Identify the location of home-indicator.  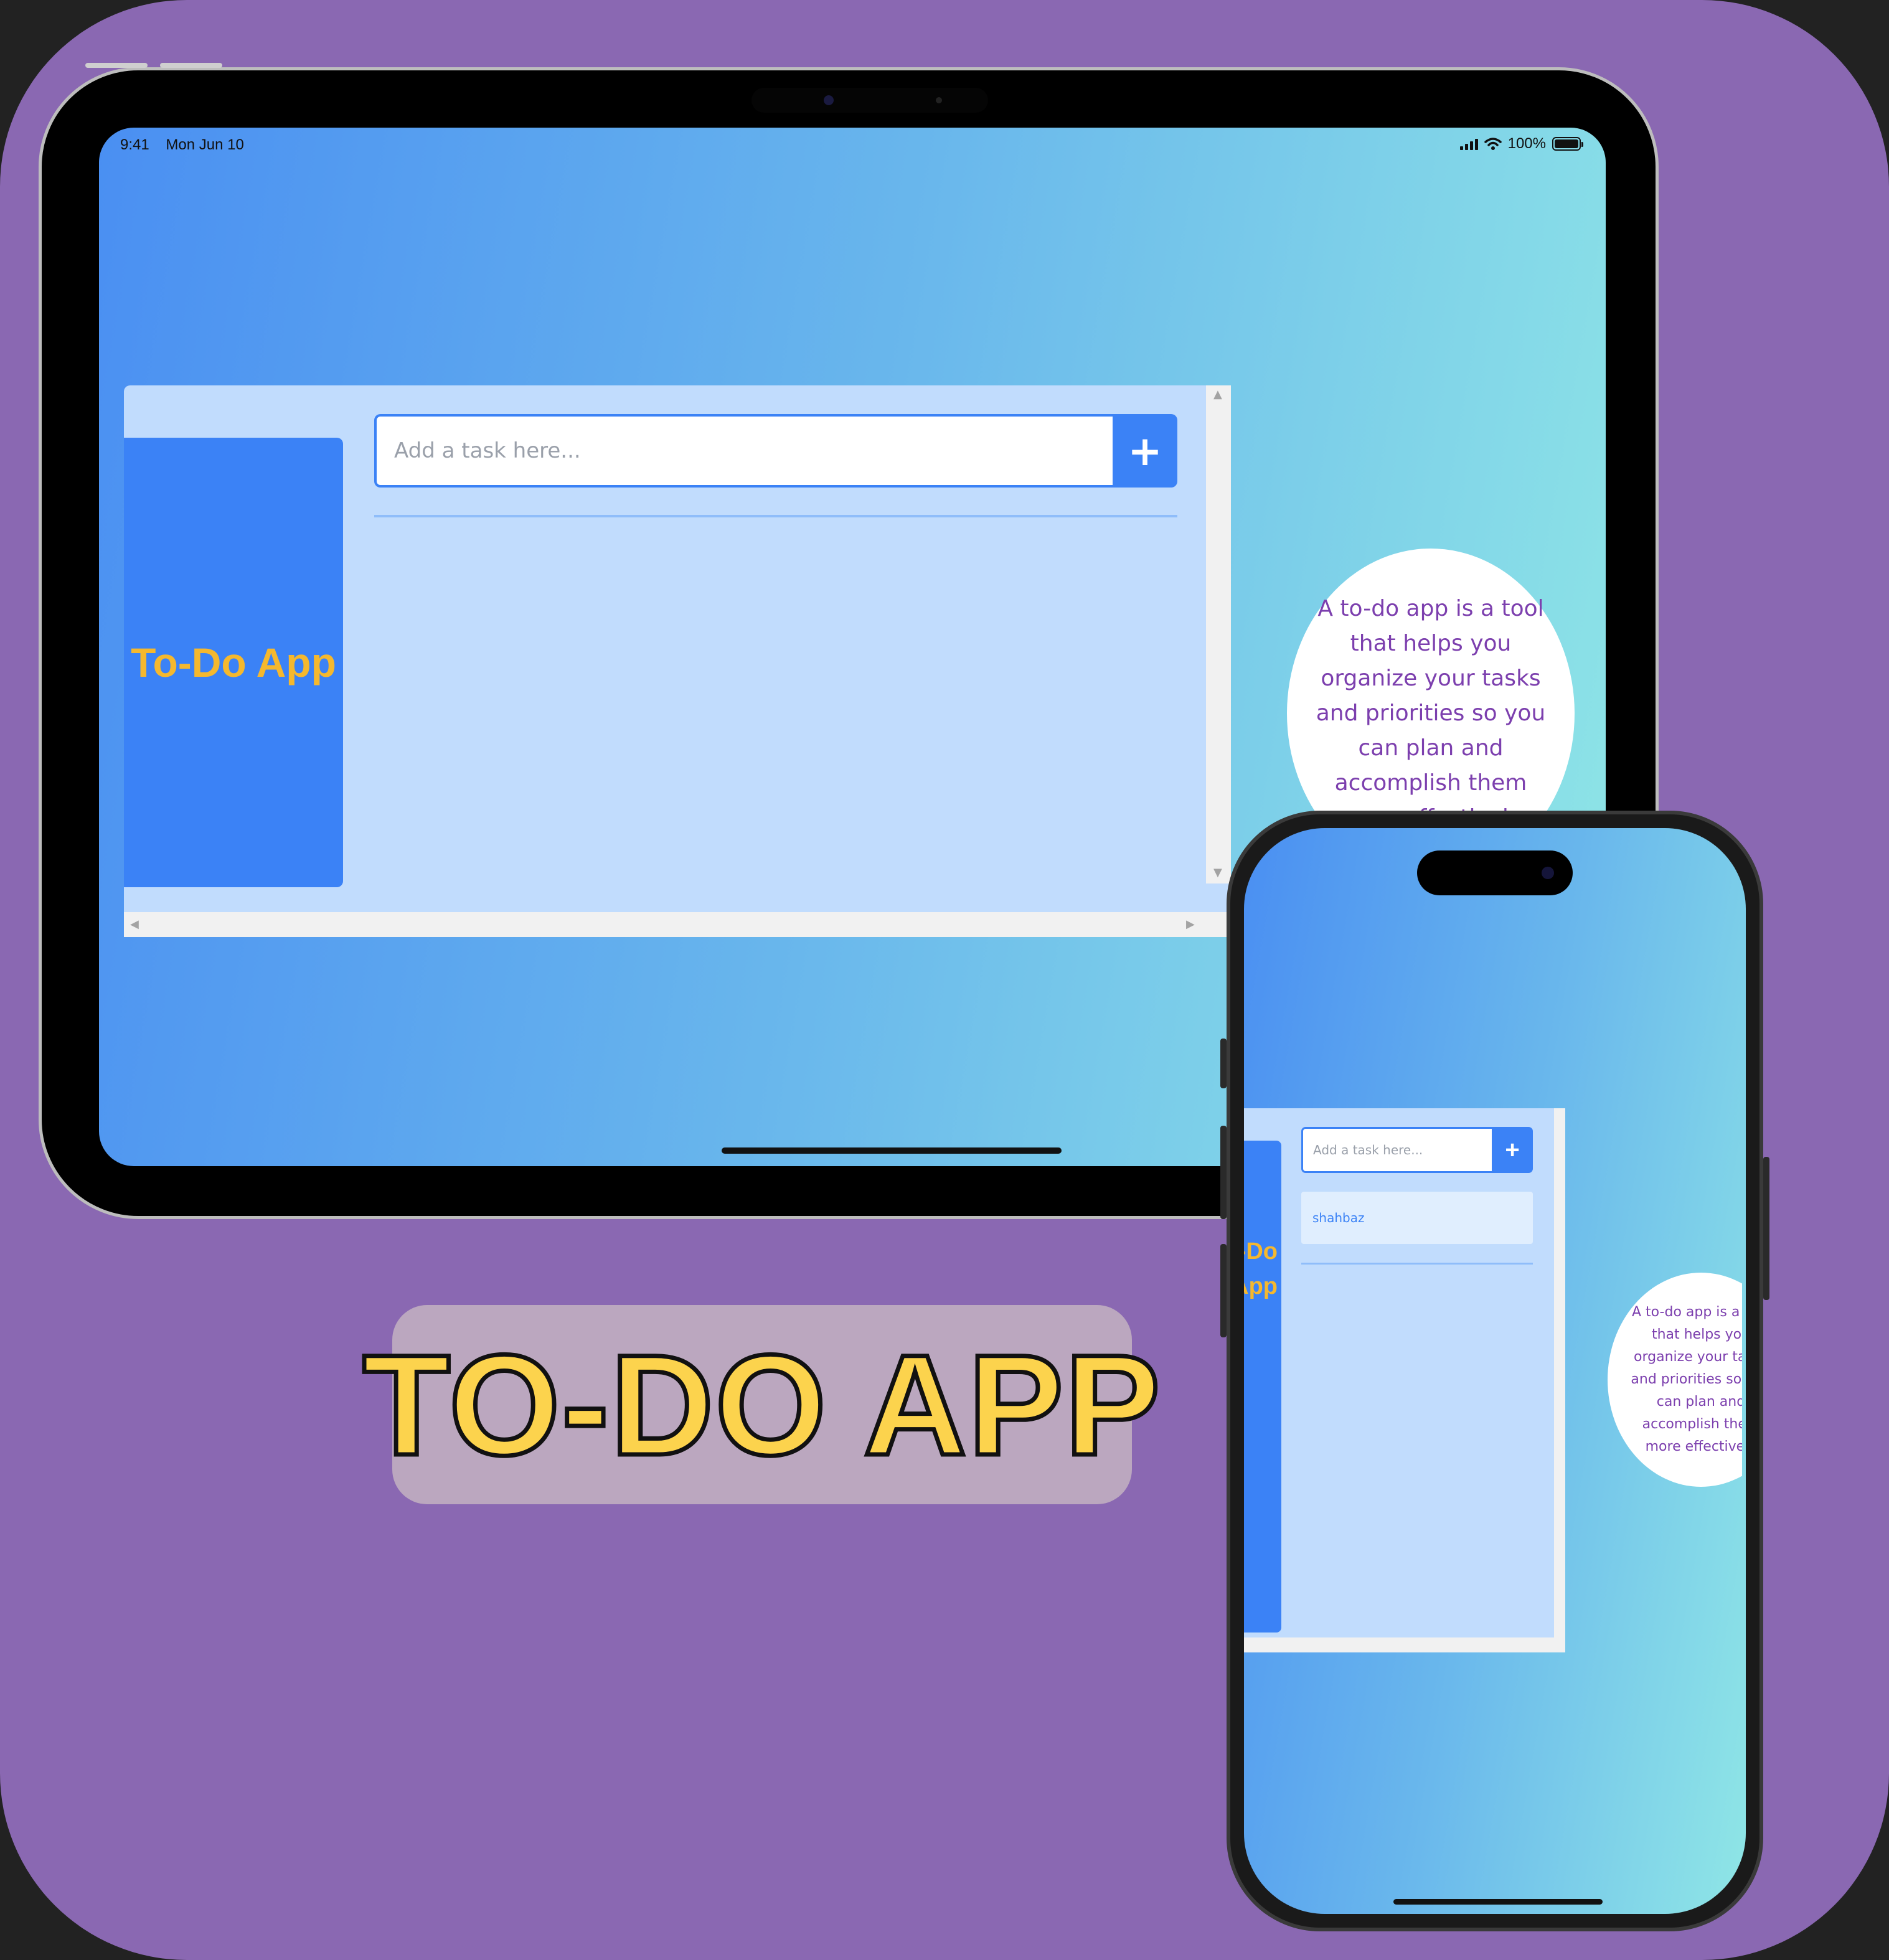
(892, 1150).